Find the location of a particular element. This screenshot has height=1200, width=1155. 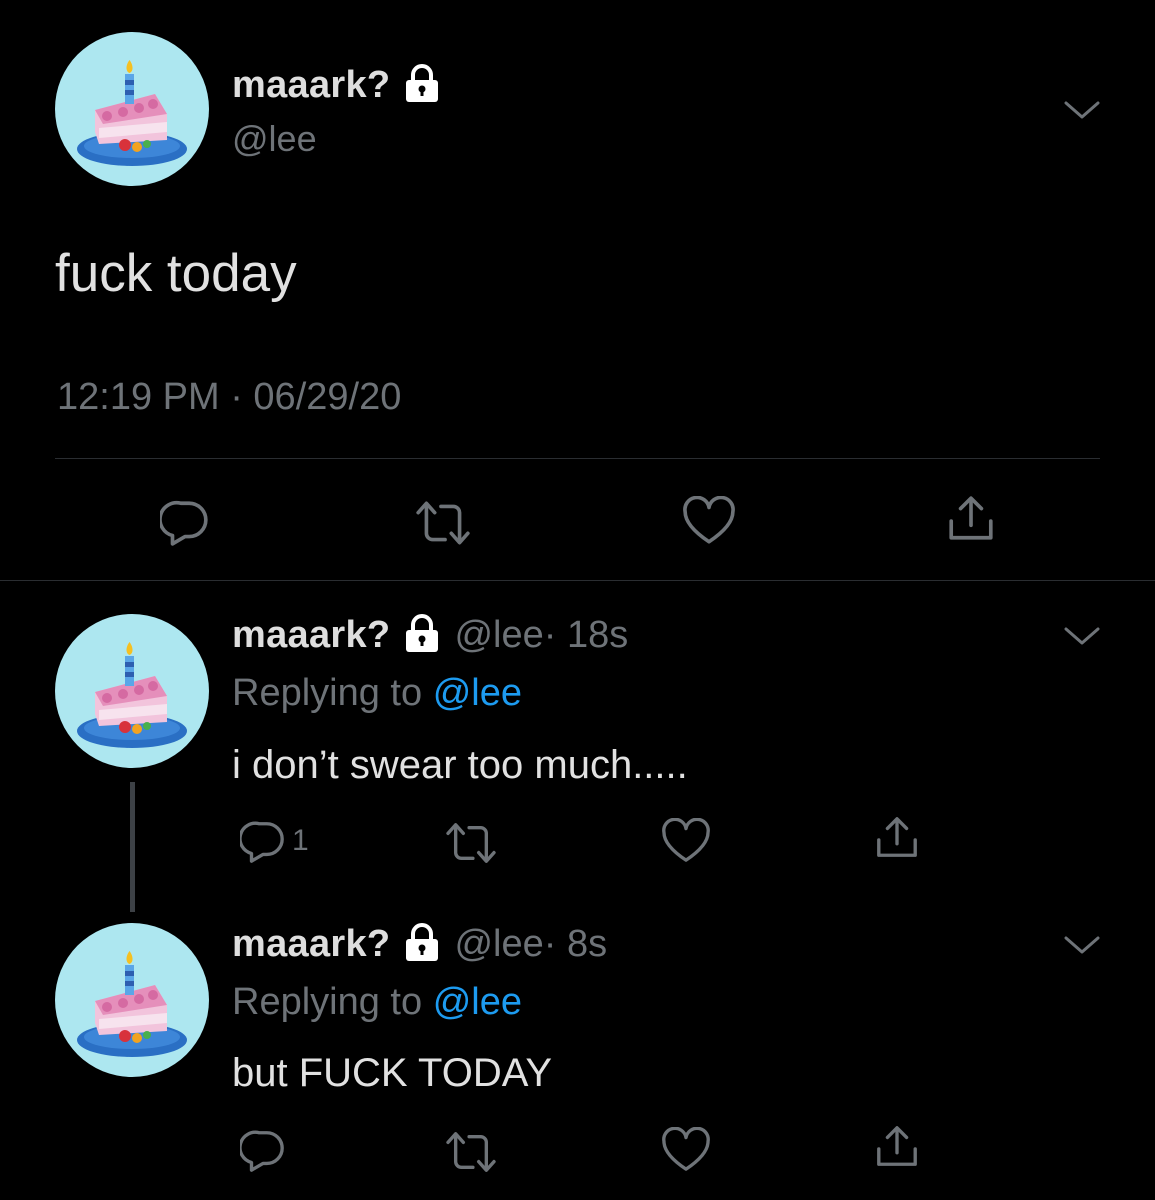

reply-button is located at coordinates (263, 1150).